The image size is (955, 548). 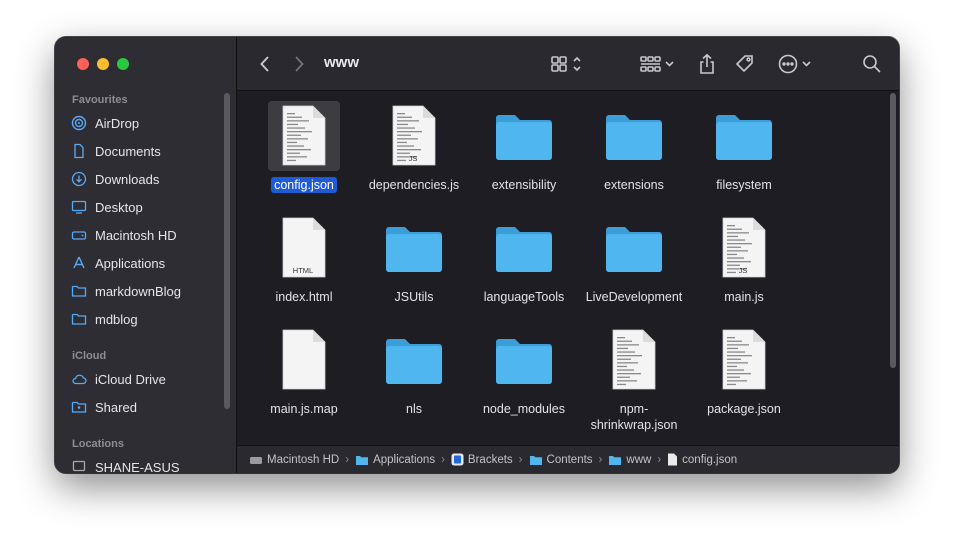 What do you see at coordinates (457, 459) in the screenshot?
I see `app-icon` at bounding box center [457, 459].